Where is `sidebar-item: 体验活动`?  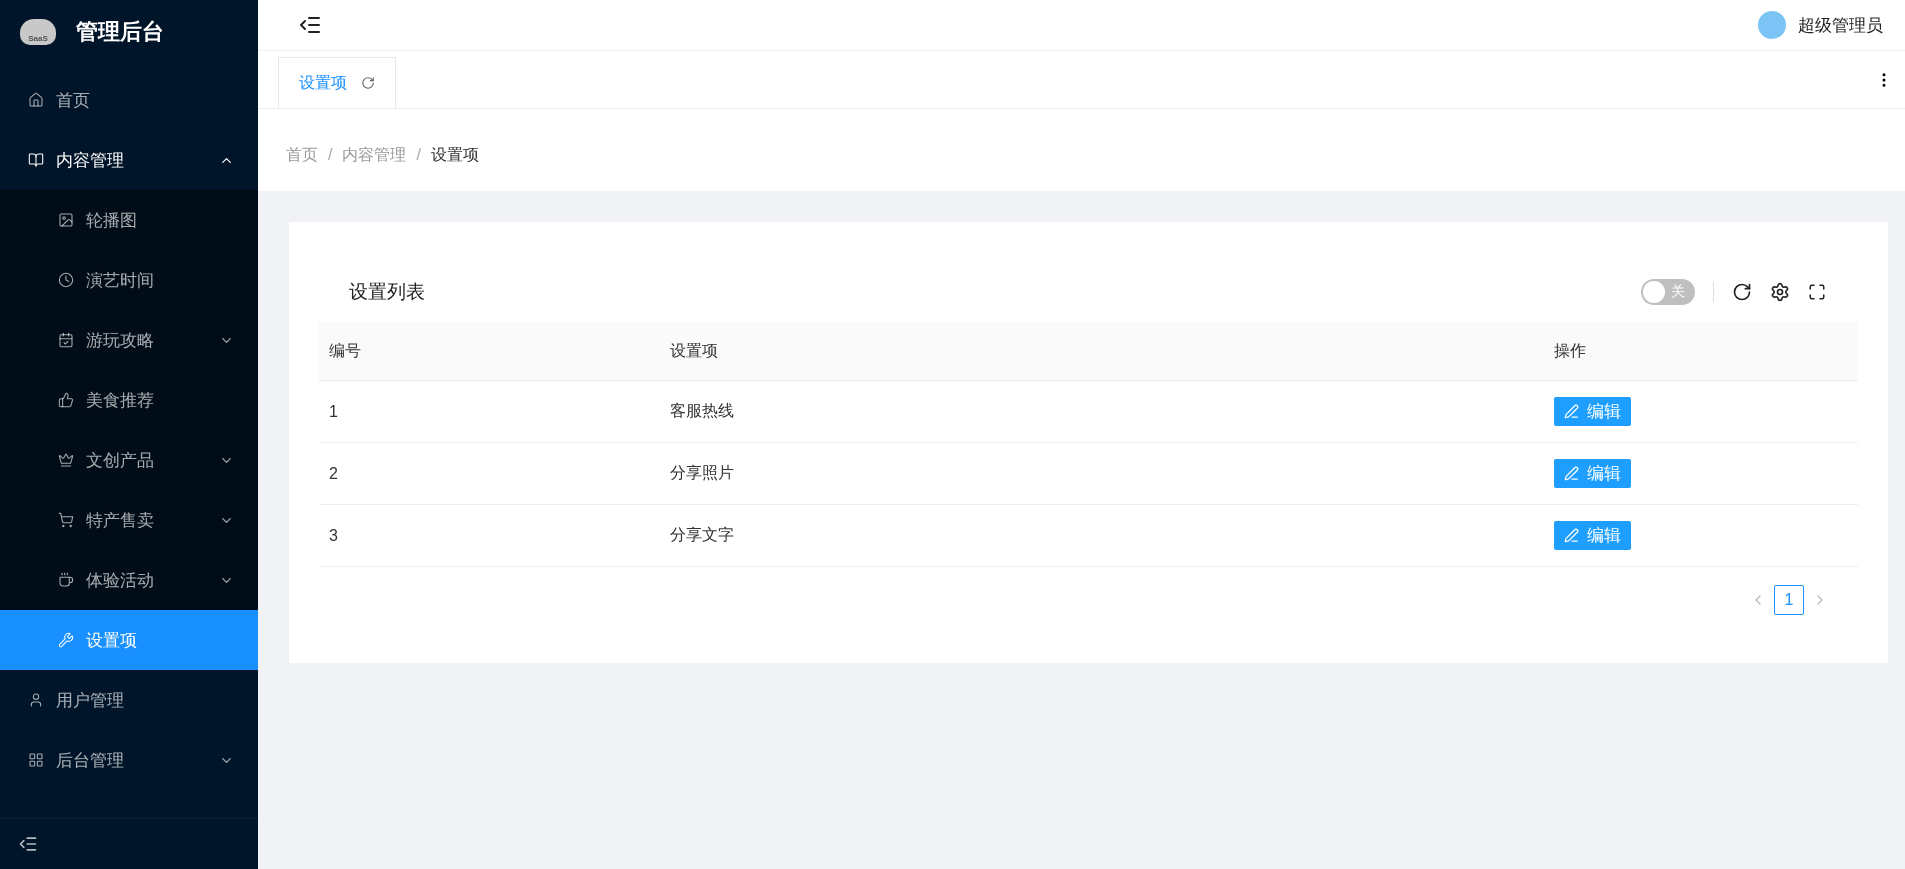
sidebar-item: 体验活动 is located at coordinates (129, 580).